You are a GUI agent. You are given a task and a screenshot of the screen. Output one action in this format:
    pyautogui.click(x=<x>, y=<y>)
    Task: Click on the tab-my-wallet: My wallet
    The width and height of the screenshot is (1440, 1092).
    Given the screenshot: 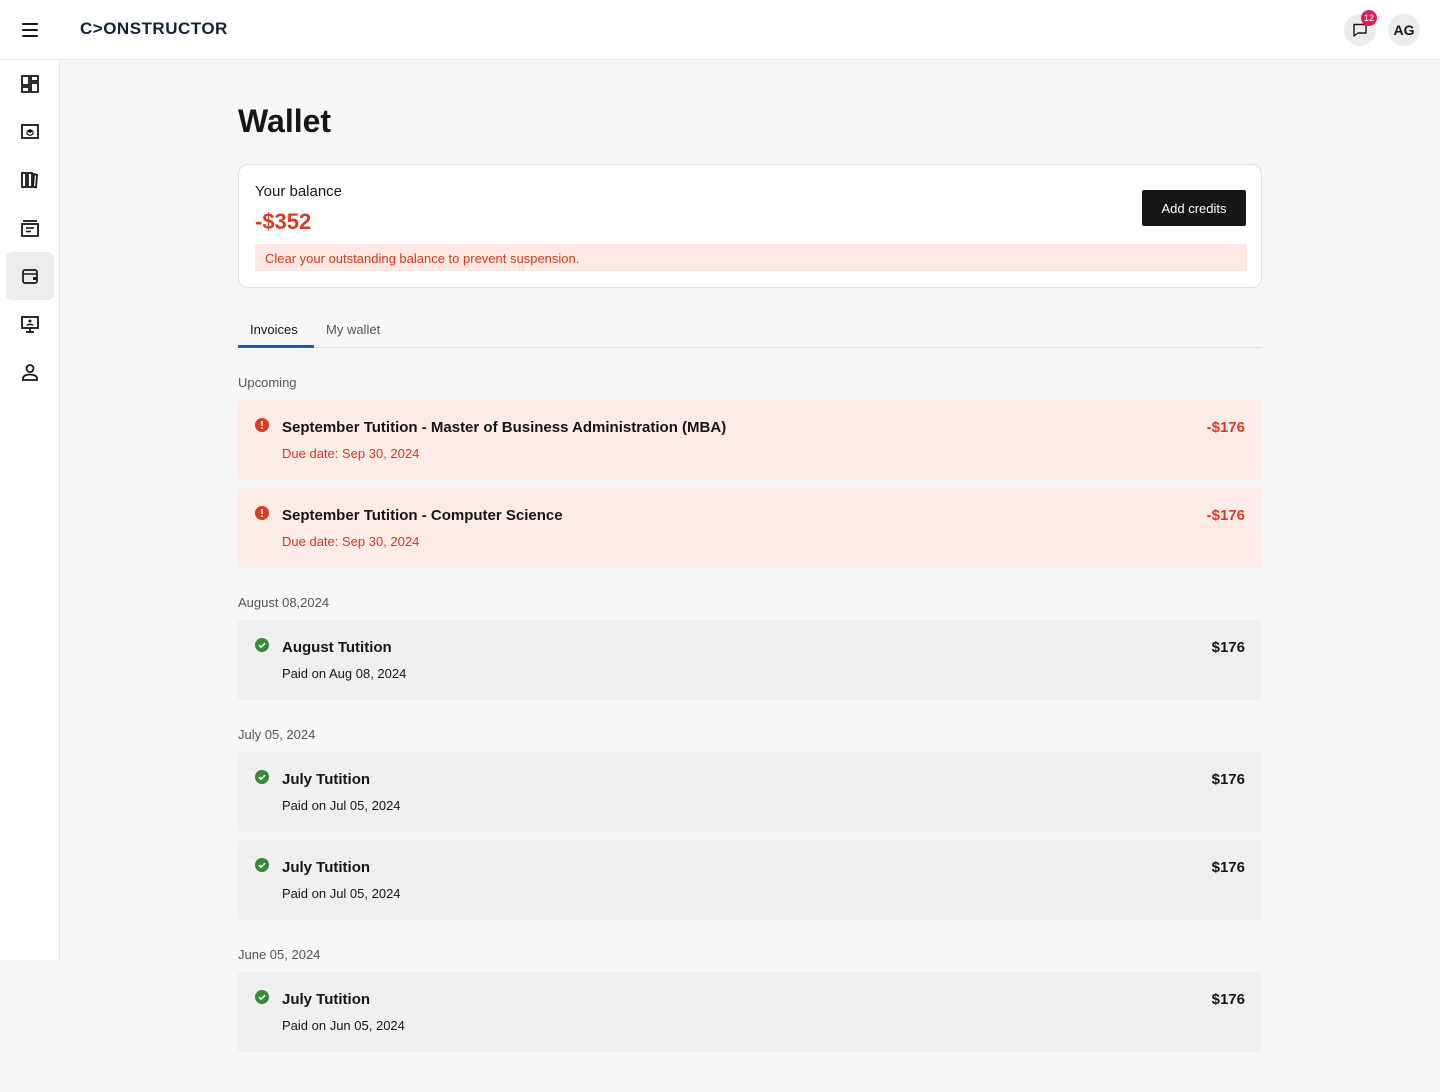 What is the action you would take?
    pyautogui.click(x=353, y=335)
    